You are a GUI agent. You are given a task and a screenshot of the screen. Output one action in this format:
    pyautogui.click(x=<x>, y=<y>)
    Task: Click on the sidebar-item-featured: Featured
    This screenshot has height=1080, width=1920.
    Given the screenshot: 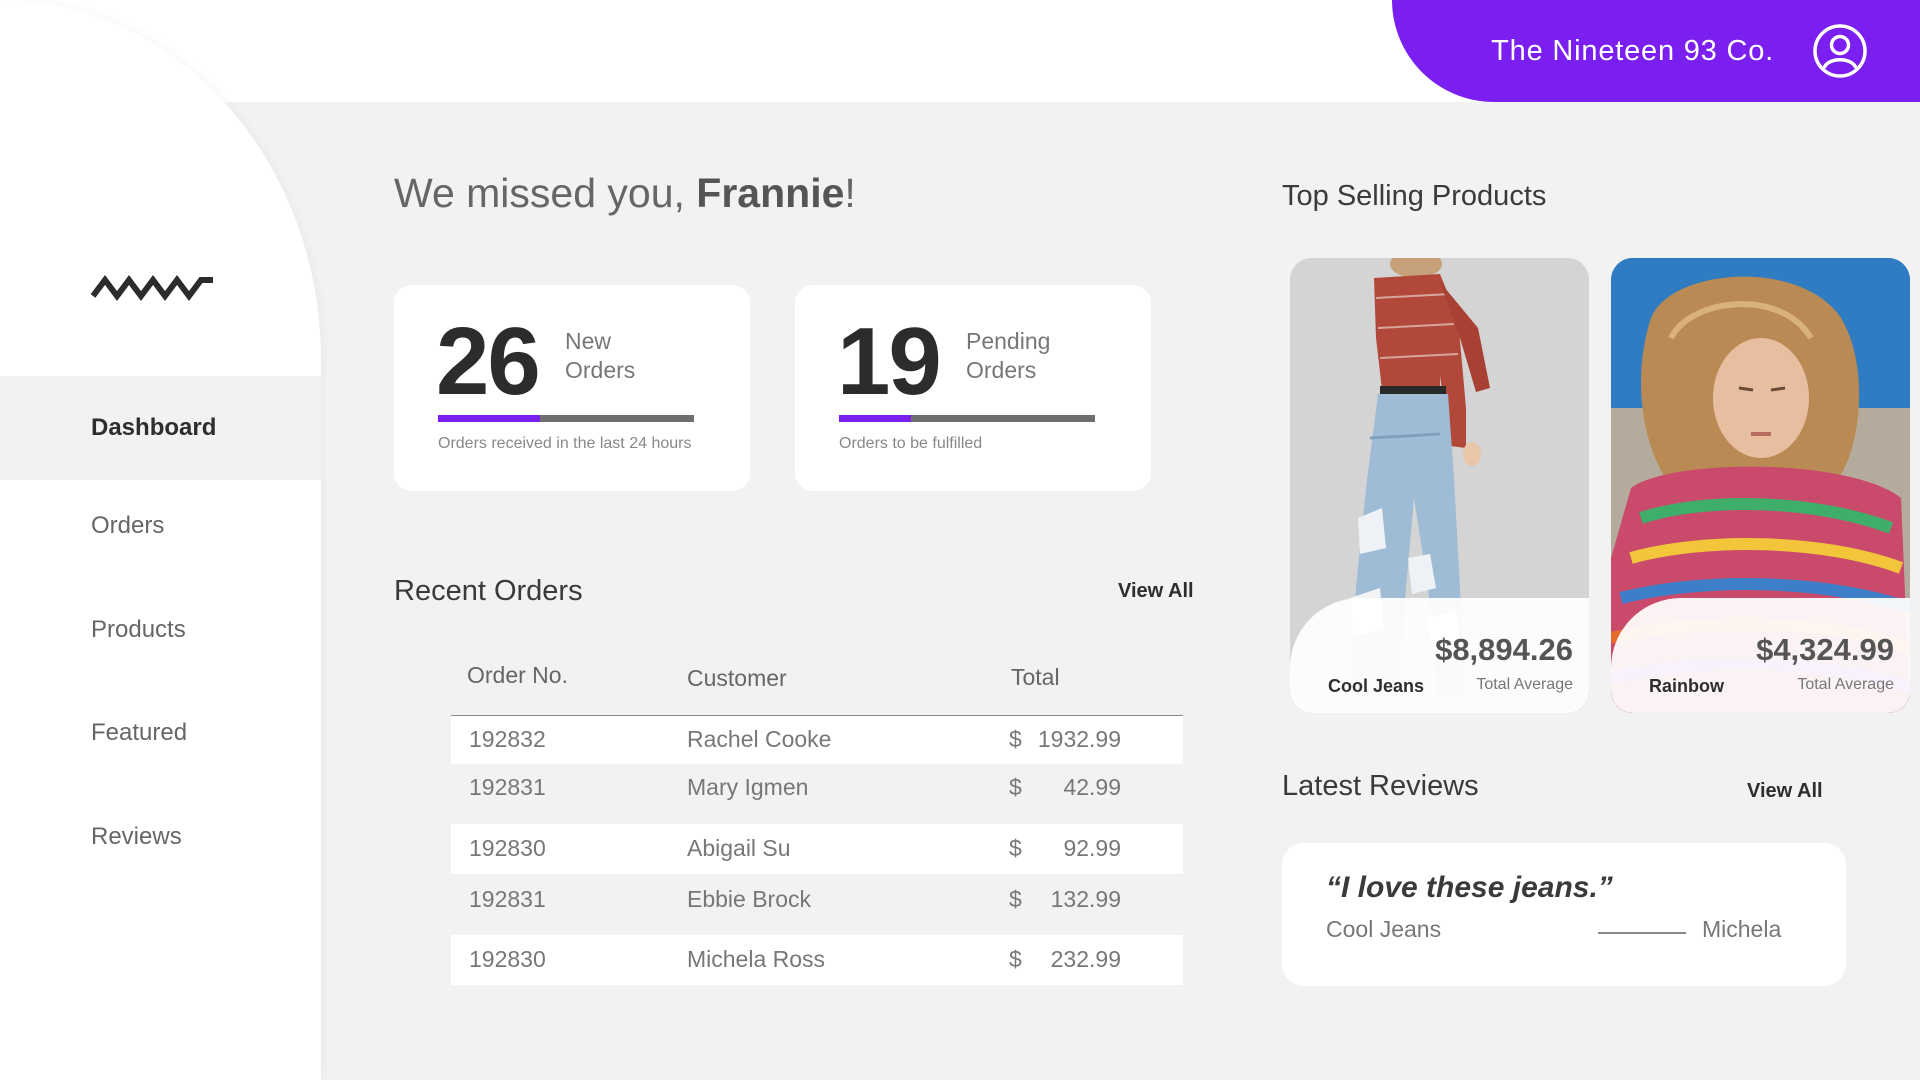 What is the action you would take?
    pyautogui.click(x=160, y=733)
    